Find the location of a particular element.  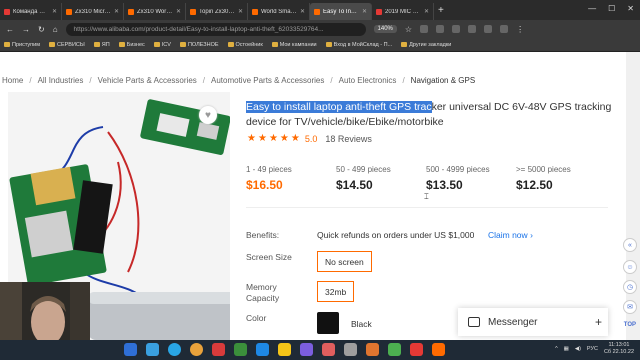

minimize-icon: — is located at coordinates (592, 8).